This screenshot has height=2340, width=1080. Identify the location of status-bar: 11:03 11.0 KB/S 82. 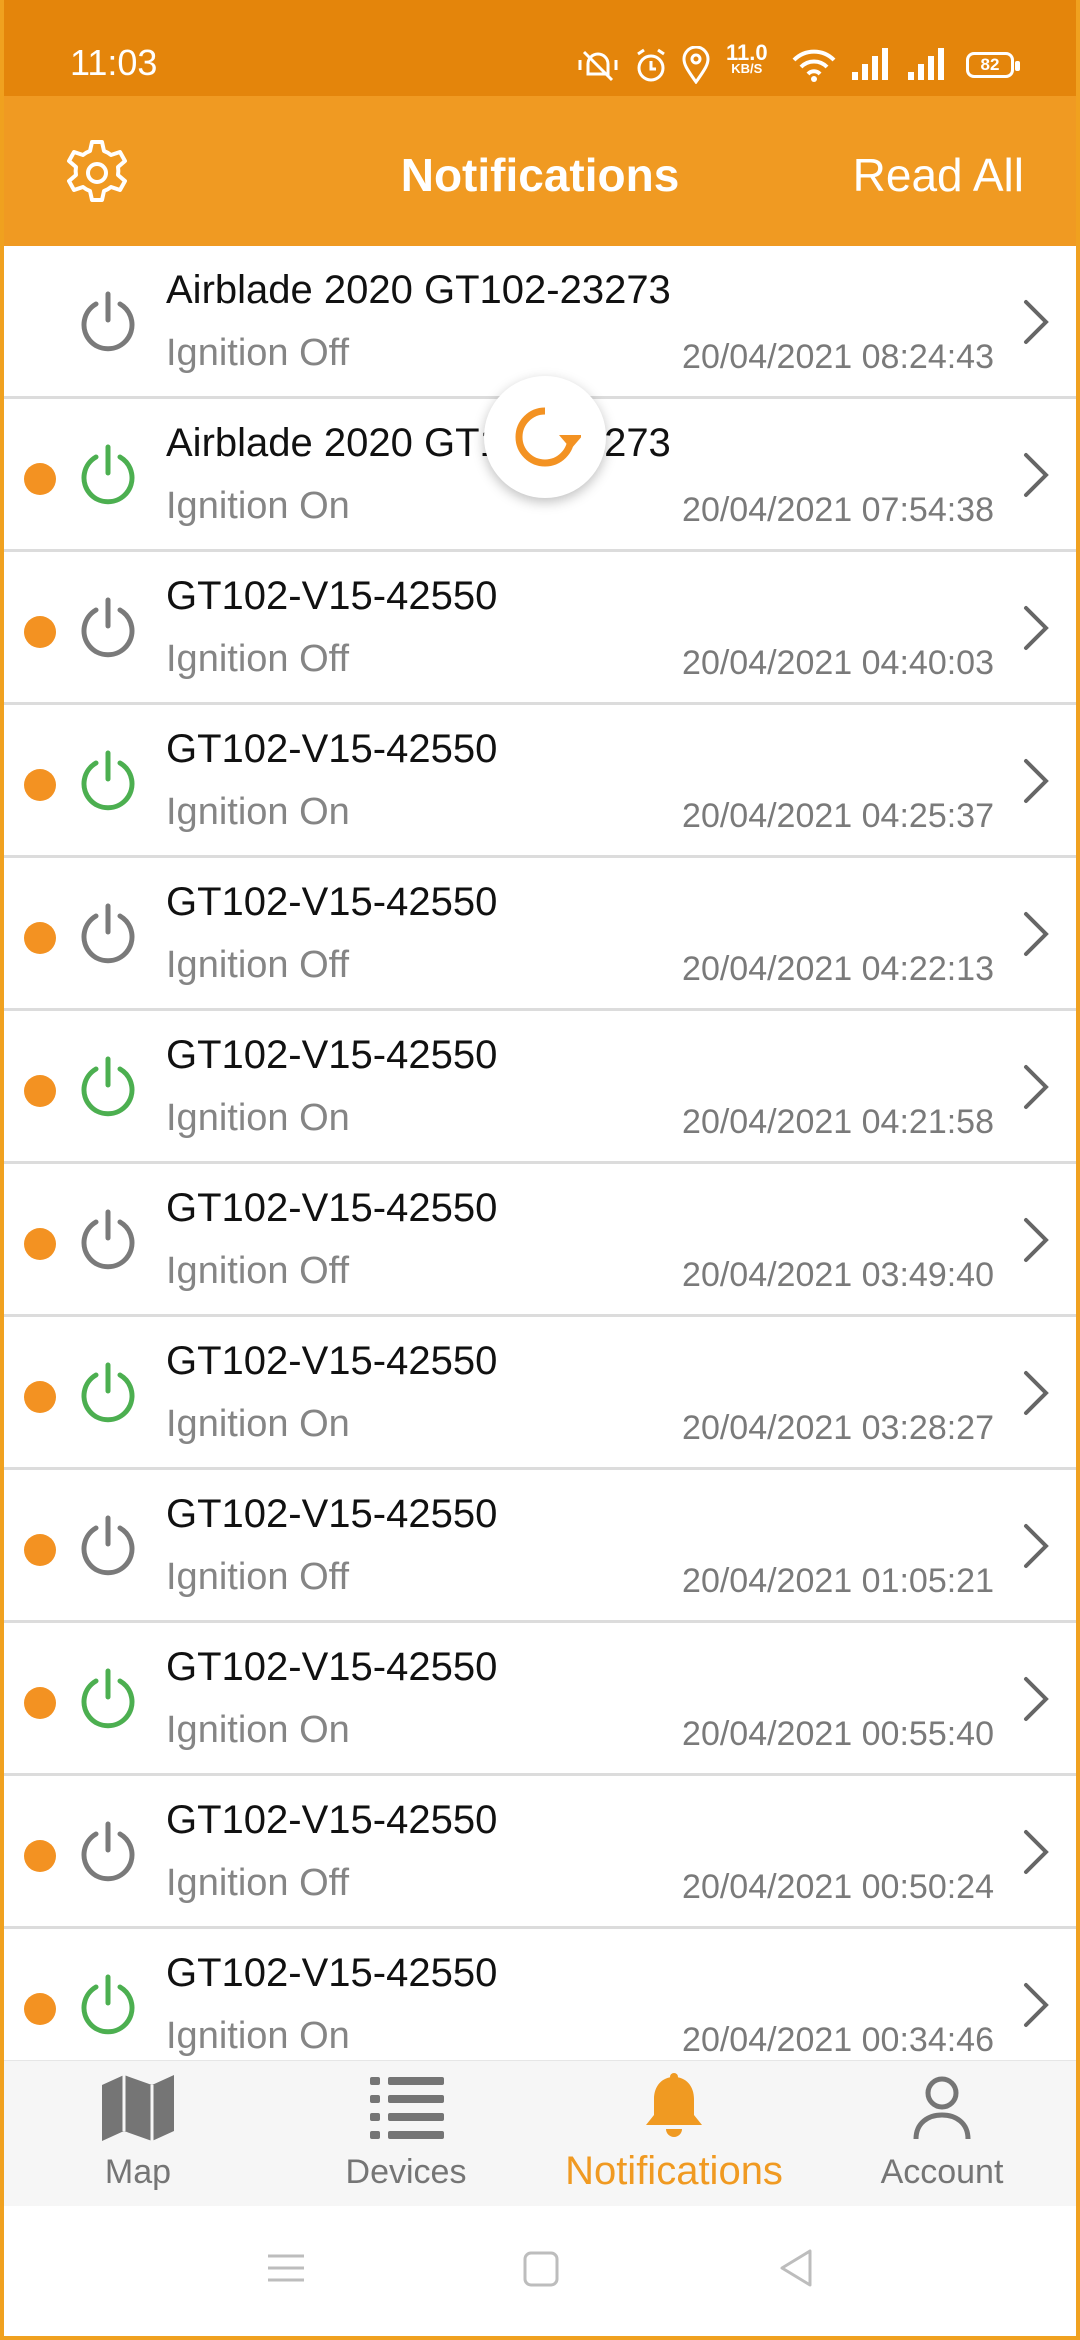
(540, 48).